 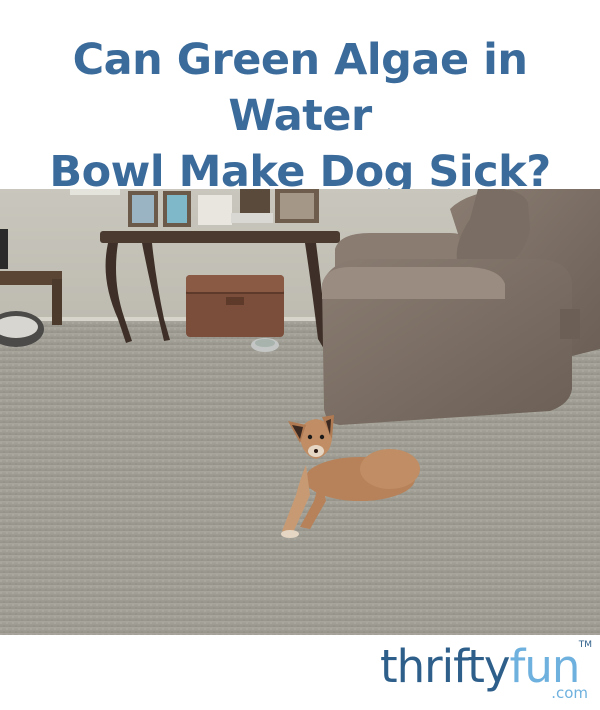 What do you see at coordinates (300, 88) in the screenshot?
I see `title-line-1: Can Green Algae in Water` at bounding box center [300, 88].